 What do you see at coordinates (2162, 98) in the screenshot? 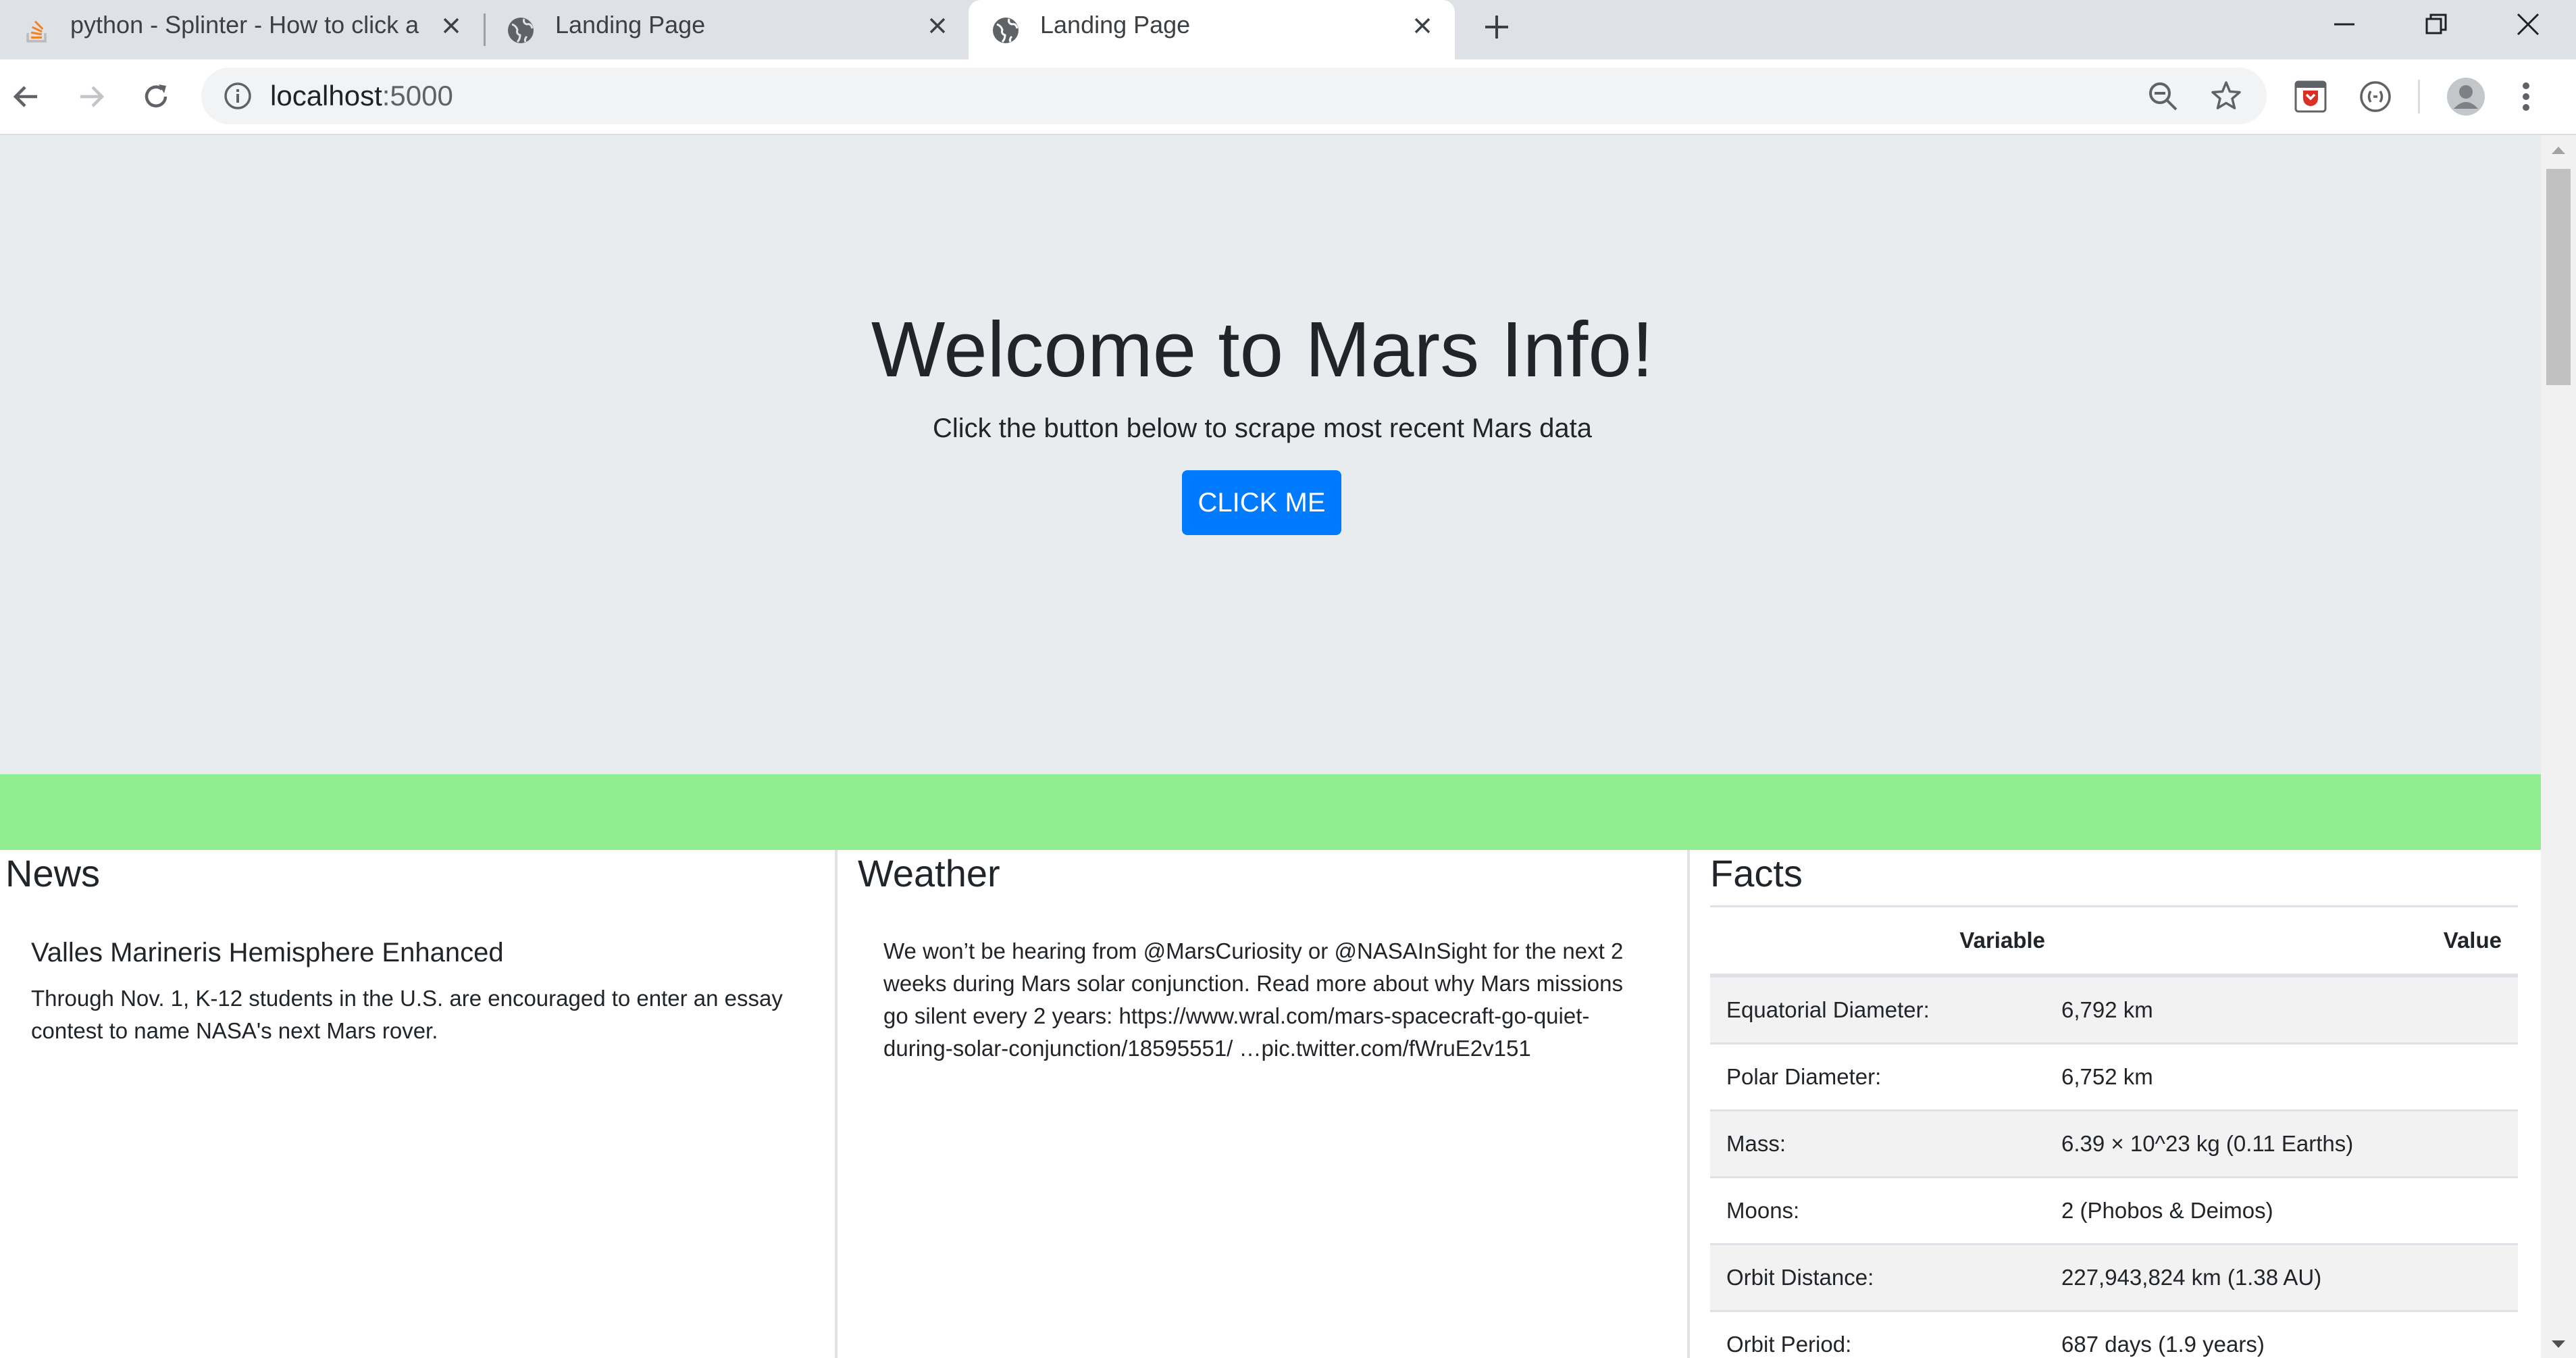
I see `zoom-out-icon` at bounding box center [2162, 98].